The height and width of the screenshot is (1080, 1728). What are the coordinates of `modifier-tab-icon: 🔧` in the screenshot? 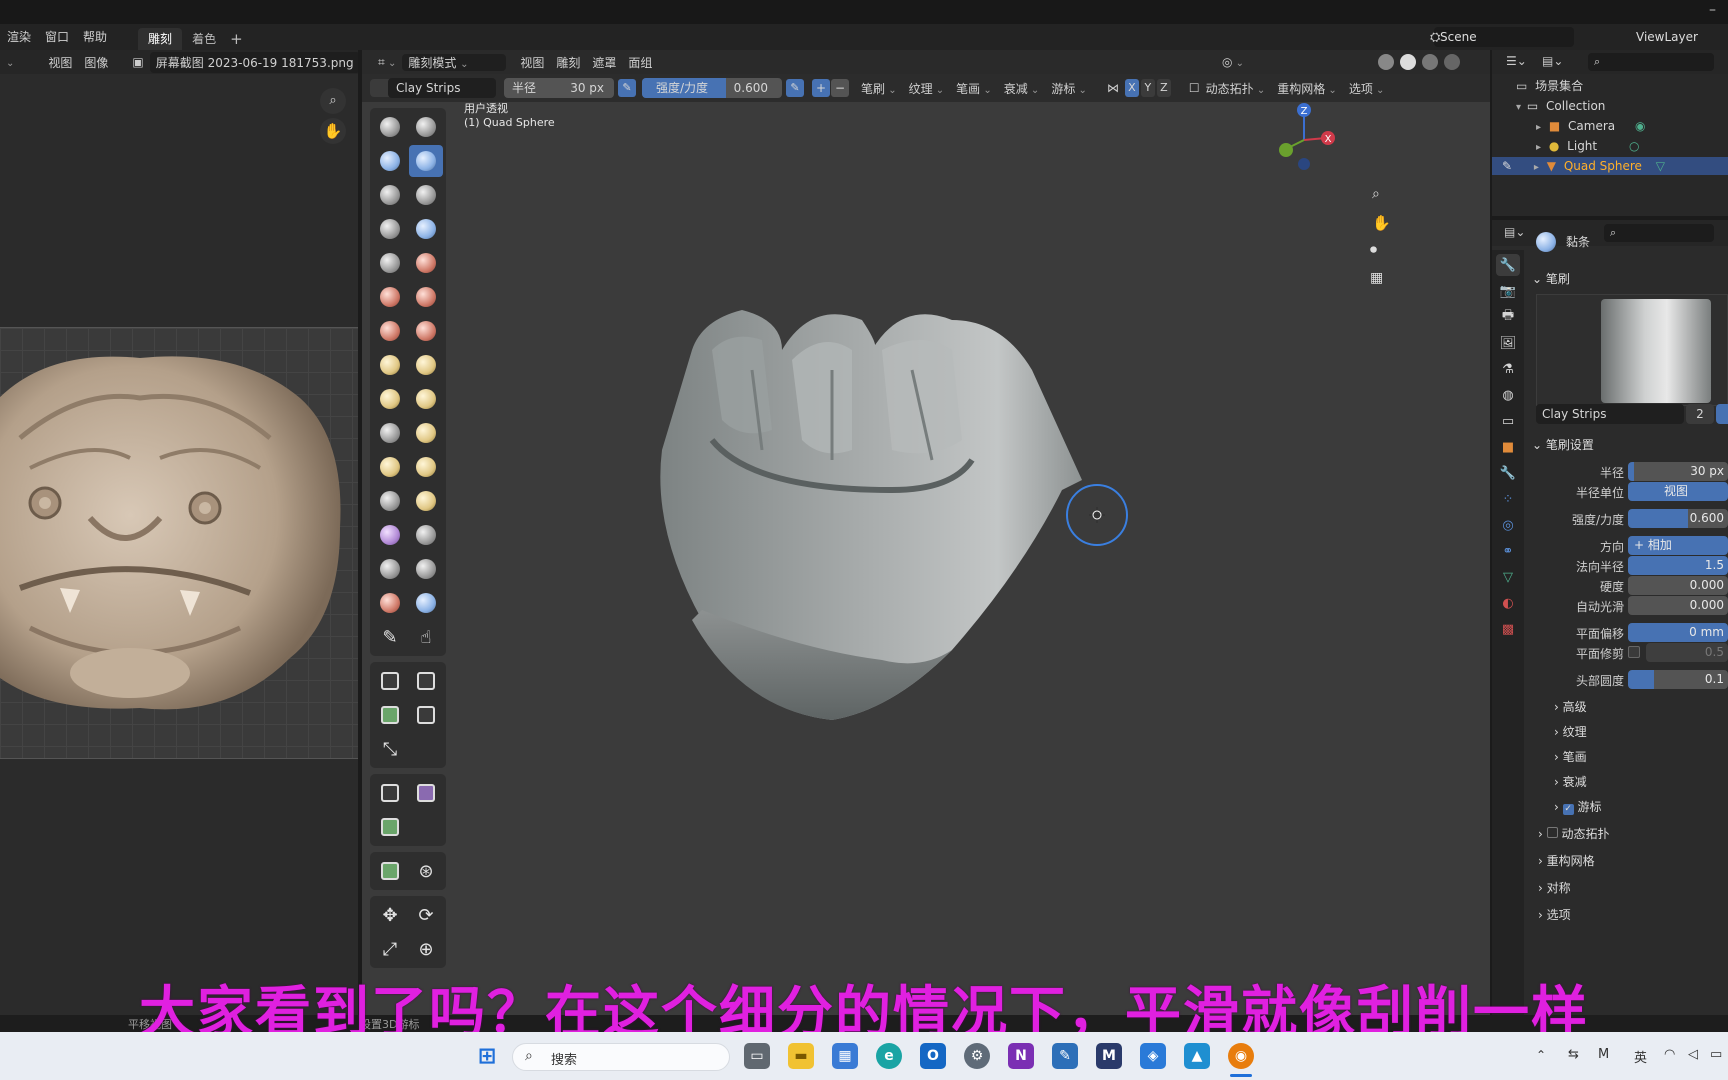 It's located at (1508, 473).